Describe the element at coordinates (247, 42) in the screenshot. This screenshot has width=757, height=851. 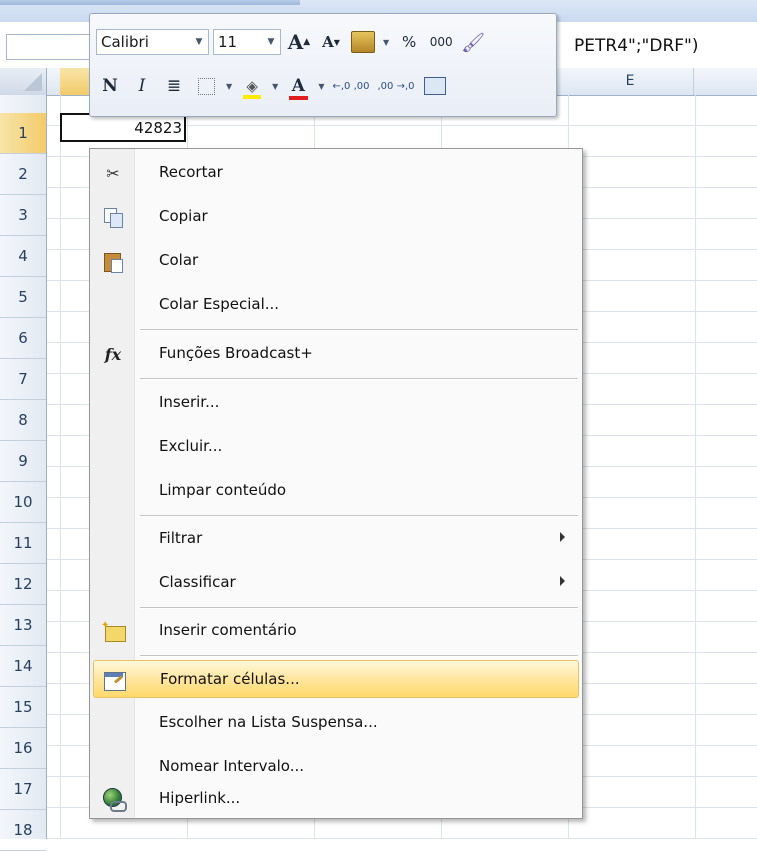
I see `font-size-combo: 11 ▼` at that location.